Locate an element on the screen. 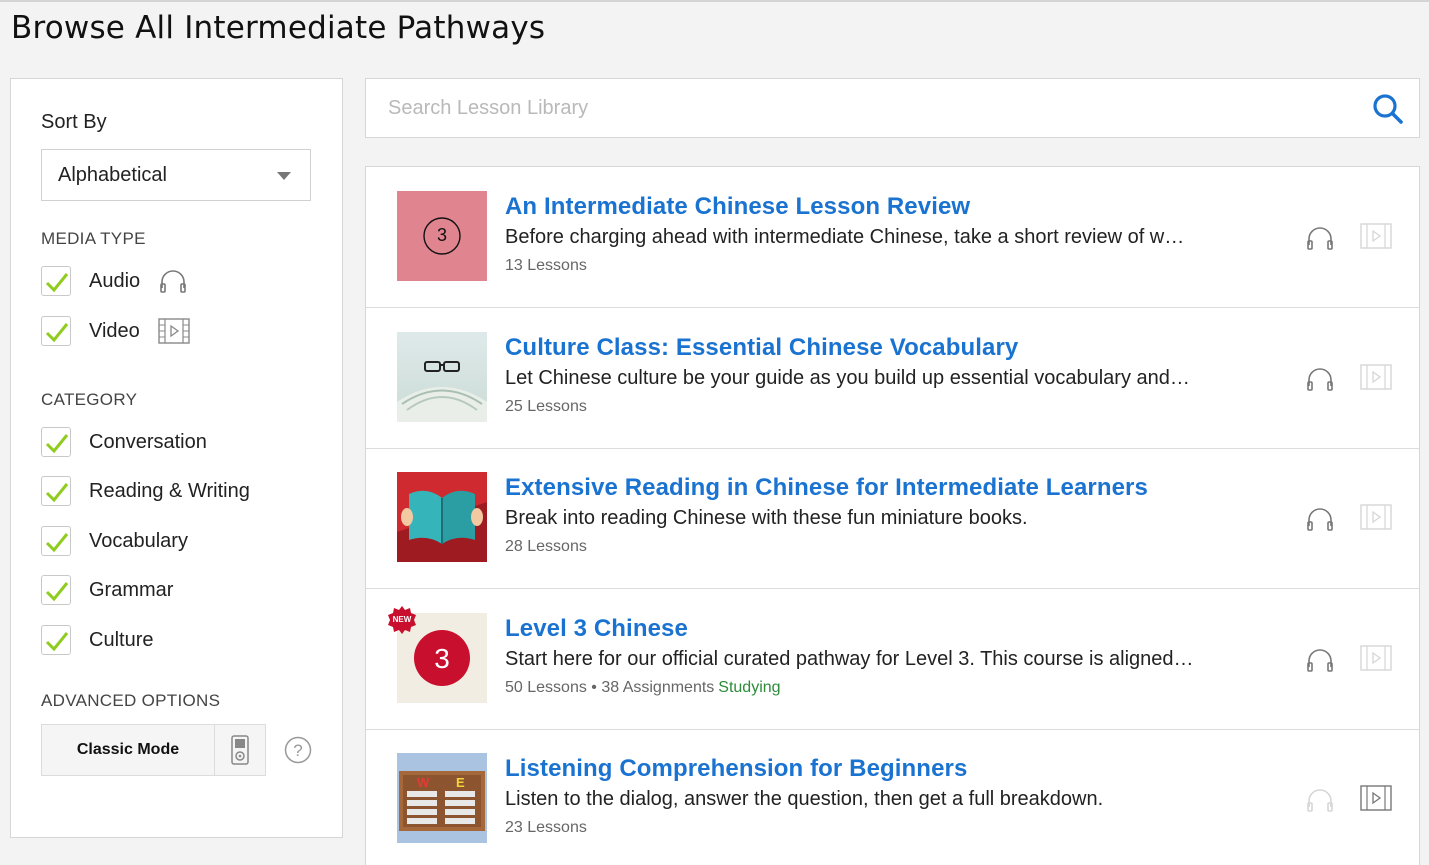 The width and height of the screenshot is (1429, 865). filter-video: Video is located at coordinates (115, 331).